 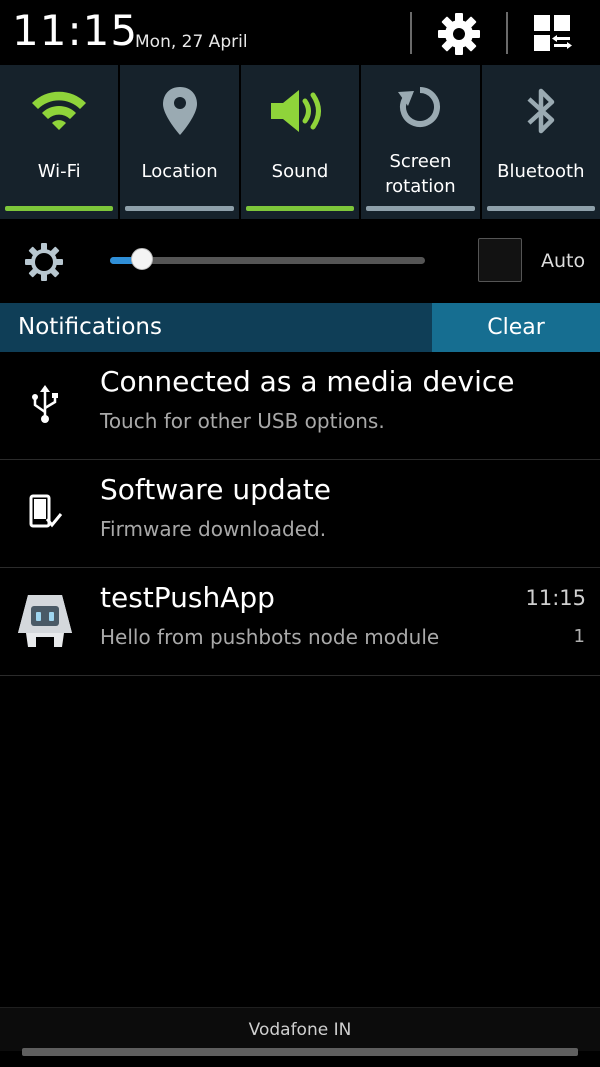 I want to click on toggle-screen-rotation: Screen rotation, so click(x=420, y=142).